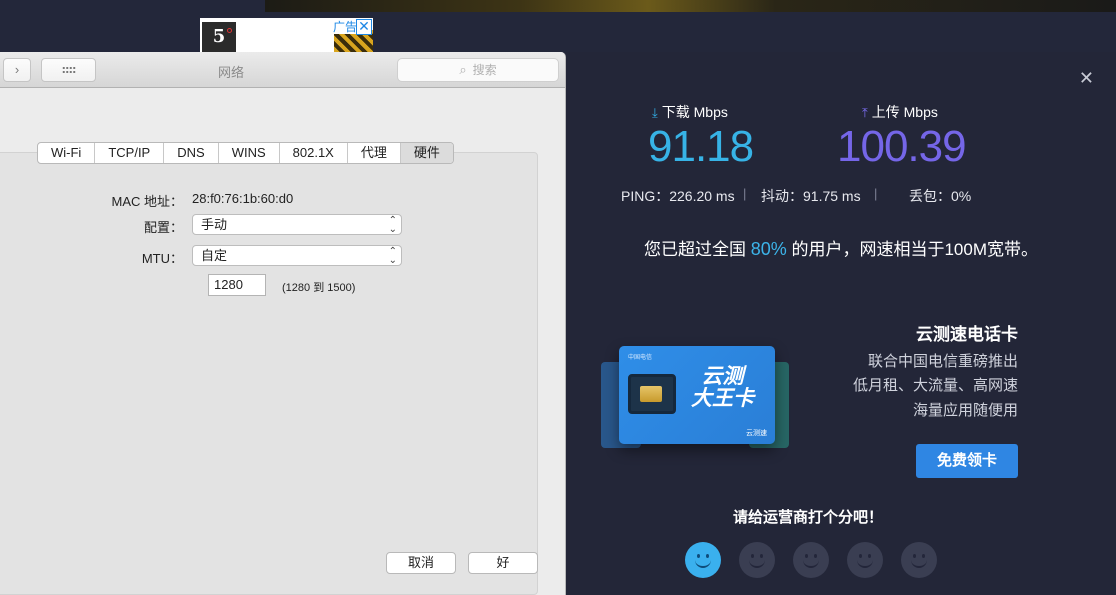 This screenshot has width=1116, height=595. I want to click on search-placeholder: 搜索, so click(484, 70).